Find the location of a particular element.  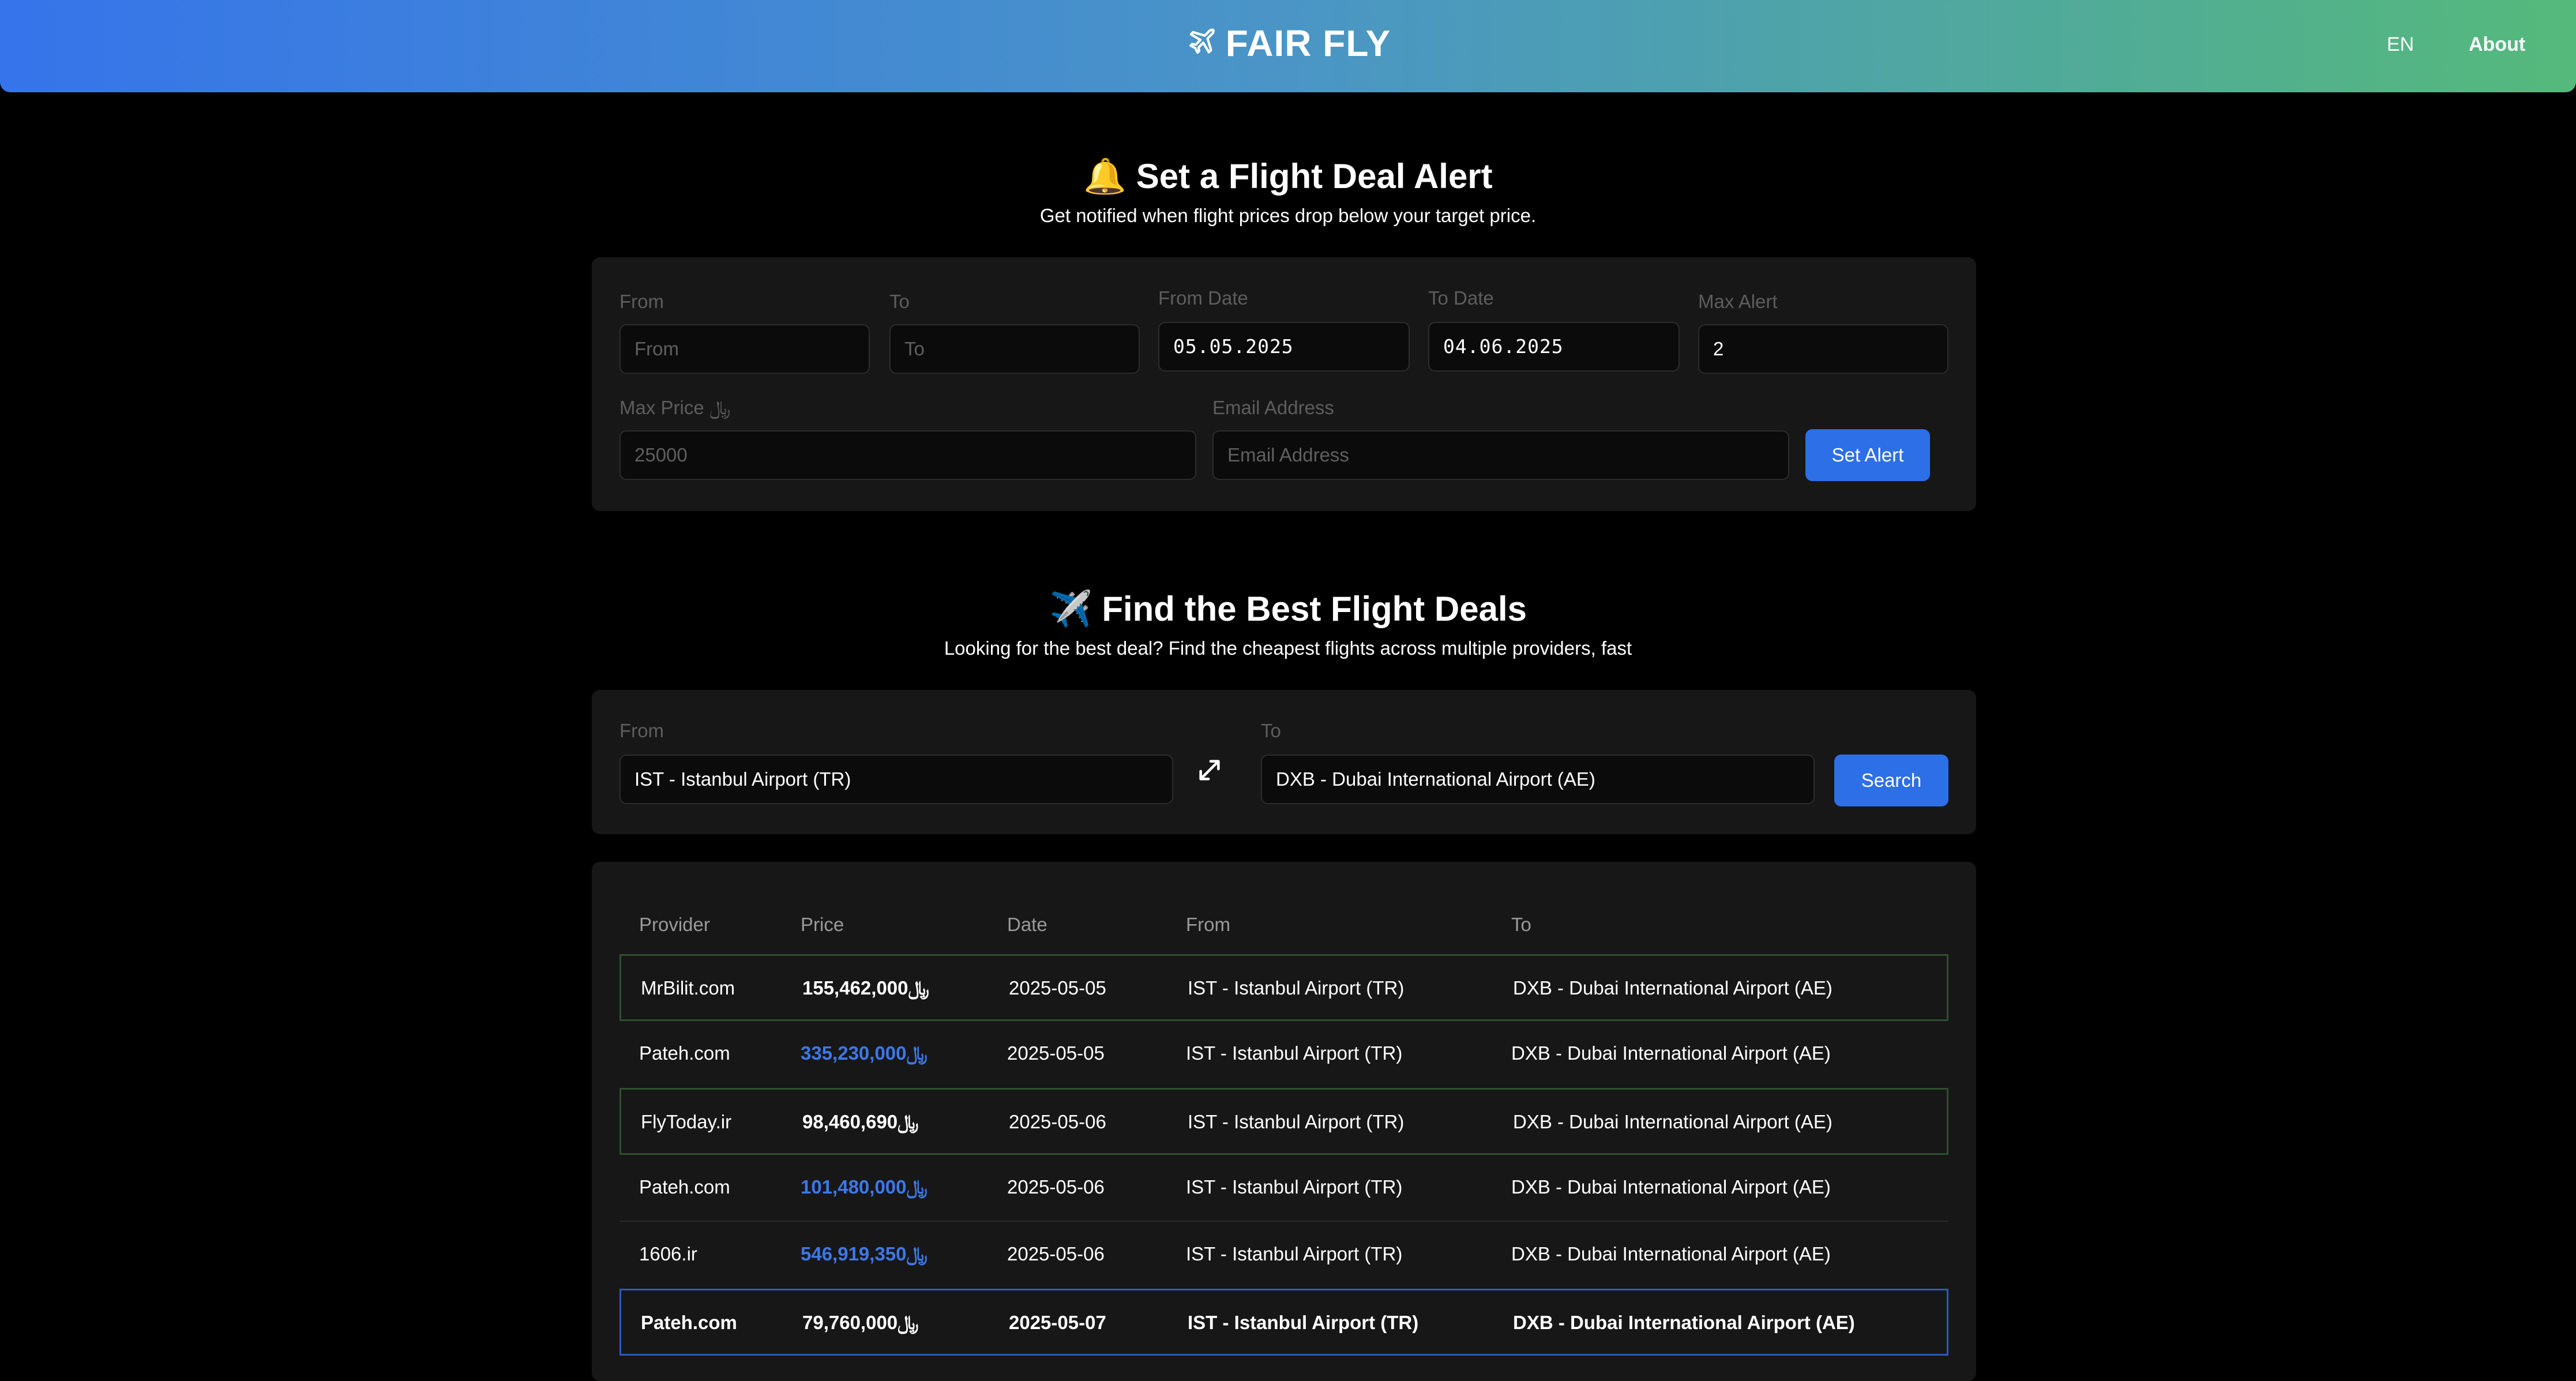

alert-section-title: 🔔 Set a Flight Deal Alert is located at coordinates (1288, 176).